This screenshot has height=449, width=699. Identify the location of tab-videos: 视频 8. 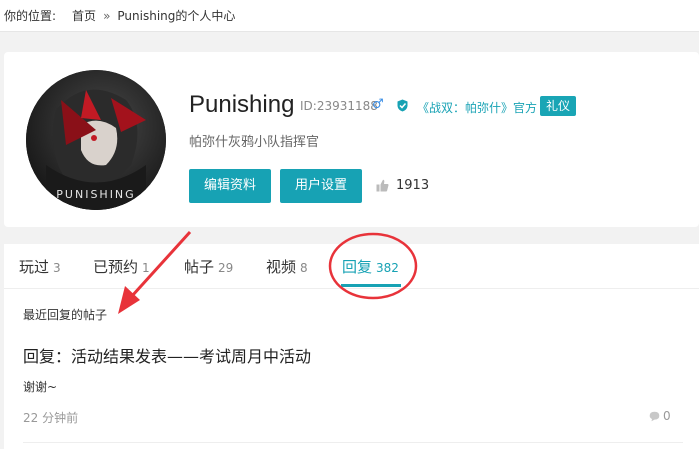
(287, 266).